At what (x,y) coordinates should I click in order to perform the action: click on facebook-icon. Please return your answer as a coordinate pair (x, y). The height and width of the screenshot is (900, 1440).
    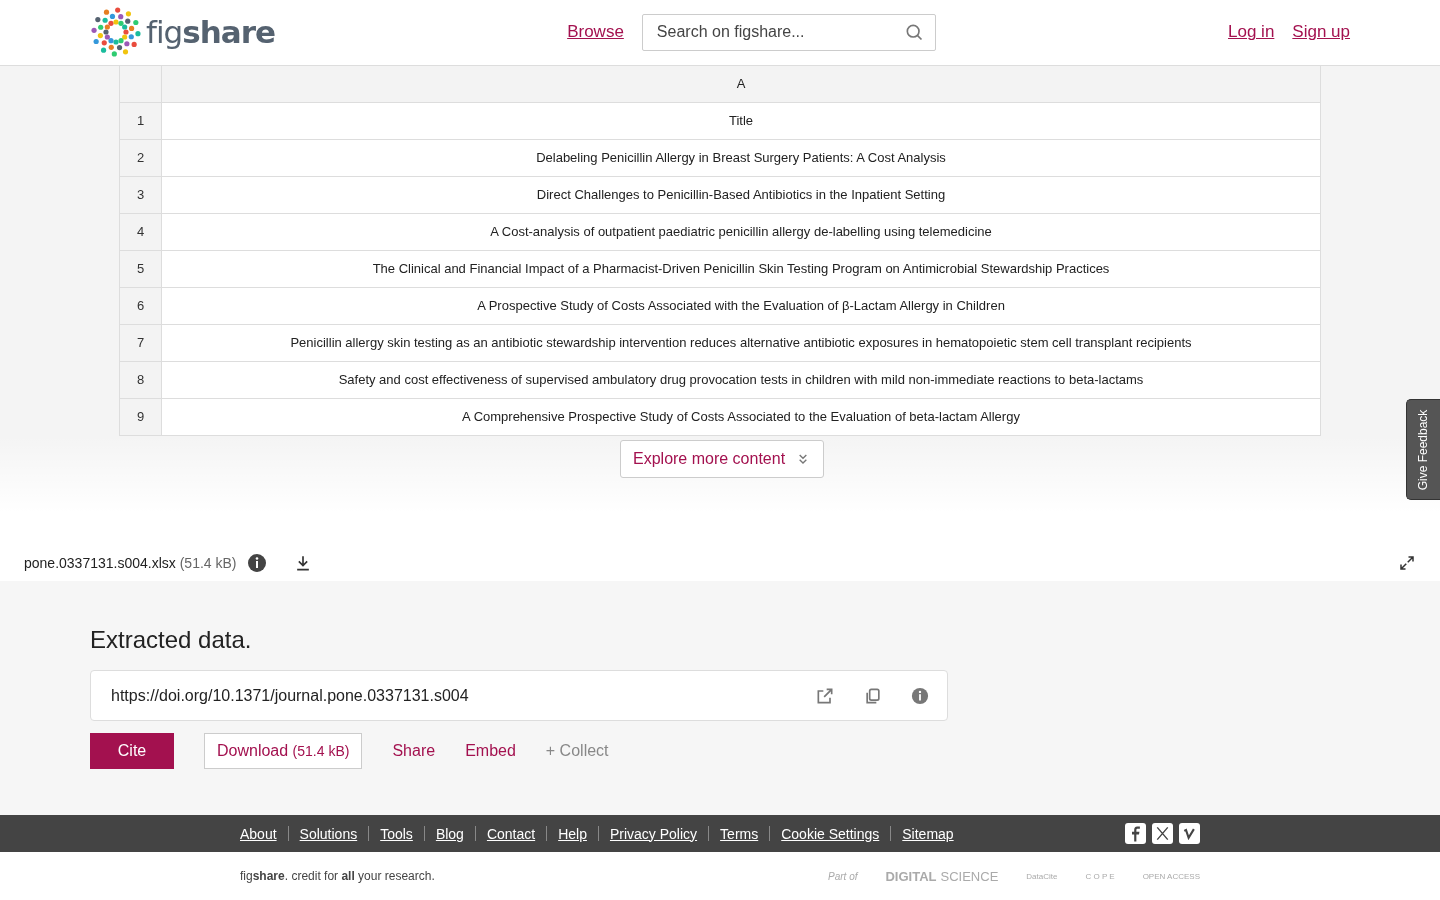
    Looking at the image, I should click on (1135, 834).